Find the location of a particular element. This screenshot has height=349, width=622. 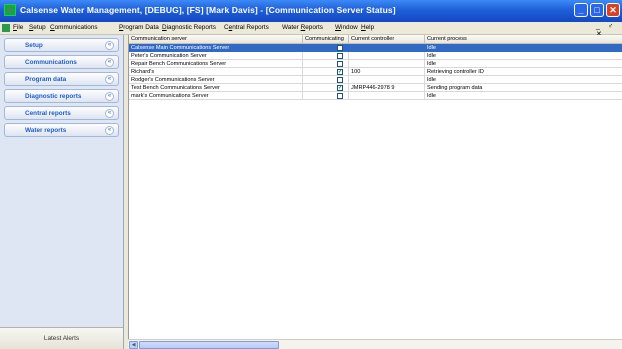

cell-communication-server: Rodger's Communications Server is located at coordinates (216, 80).